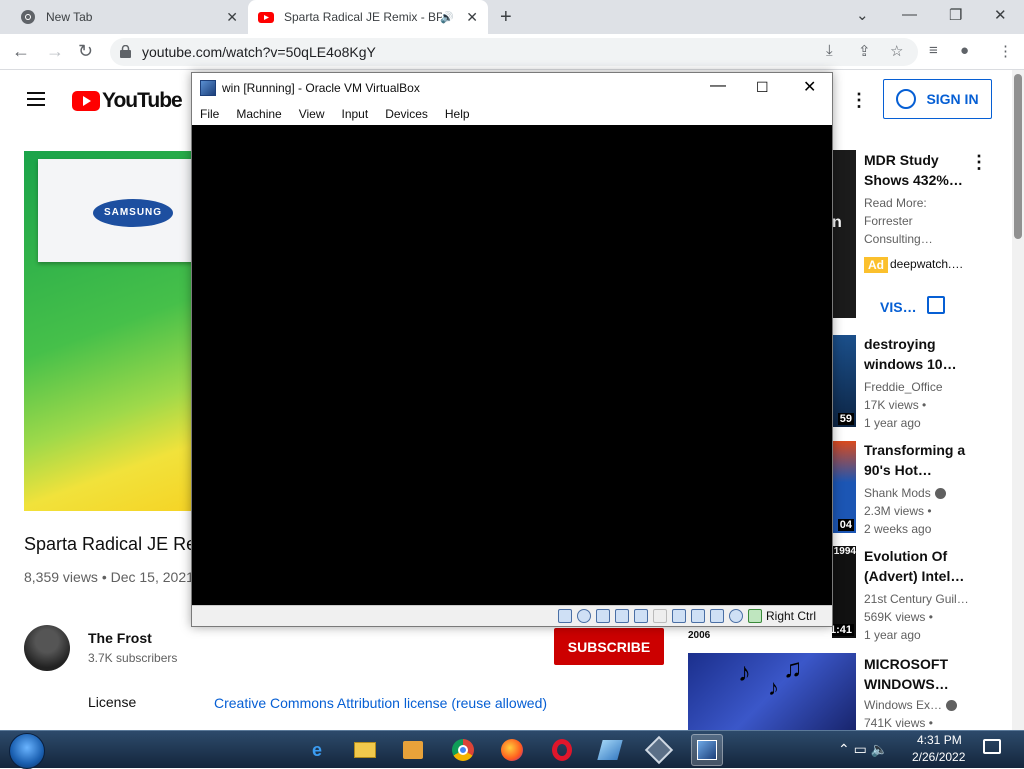 The image size is (1024, 769). I want to click on lock-icon, so click(125, 51).